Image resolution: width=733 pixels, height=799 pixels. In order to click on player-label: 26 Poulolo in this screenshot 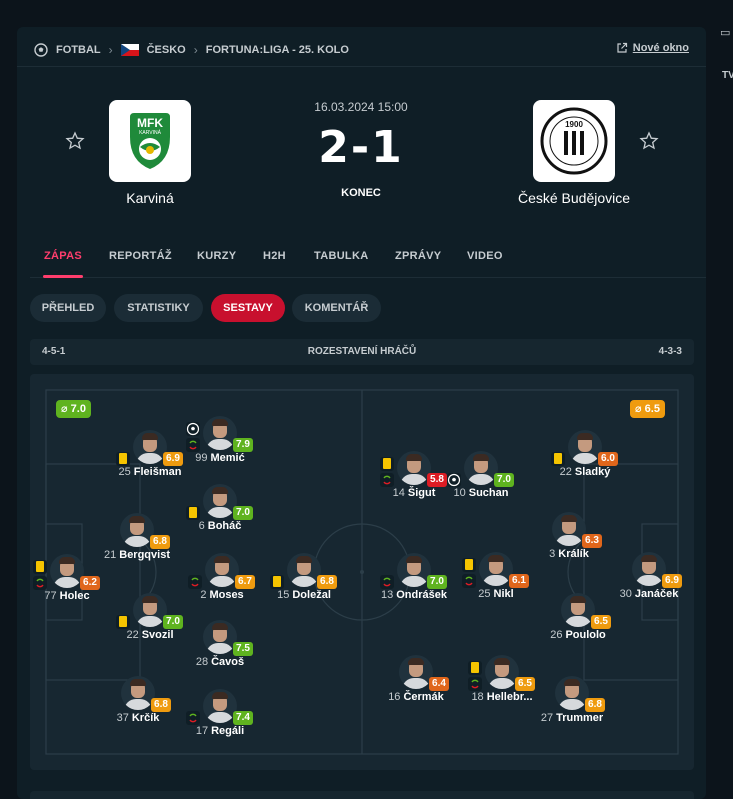, I will do `click(578, 635)`.